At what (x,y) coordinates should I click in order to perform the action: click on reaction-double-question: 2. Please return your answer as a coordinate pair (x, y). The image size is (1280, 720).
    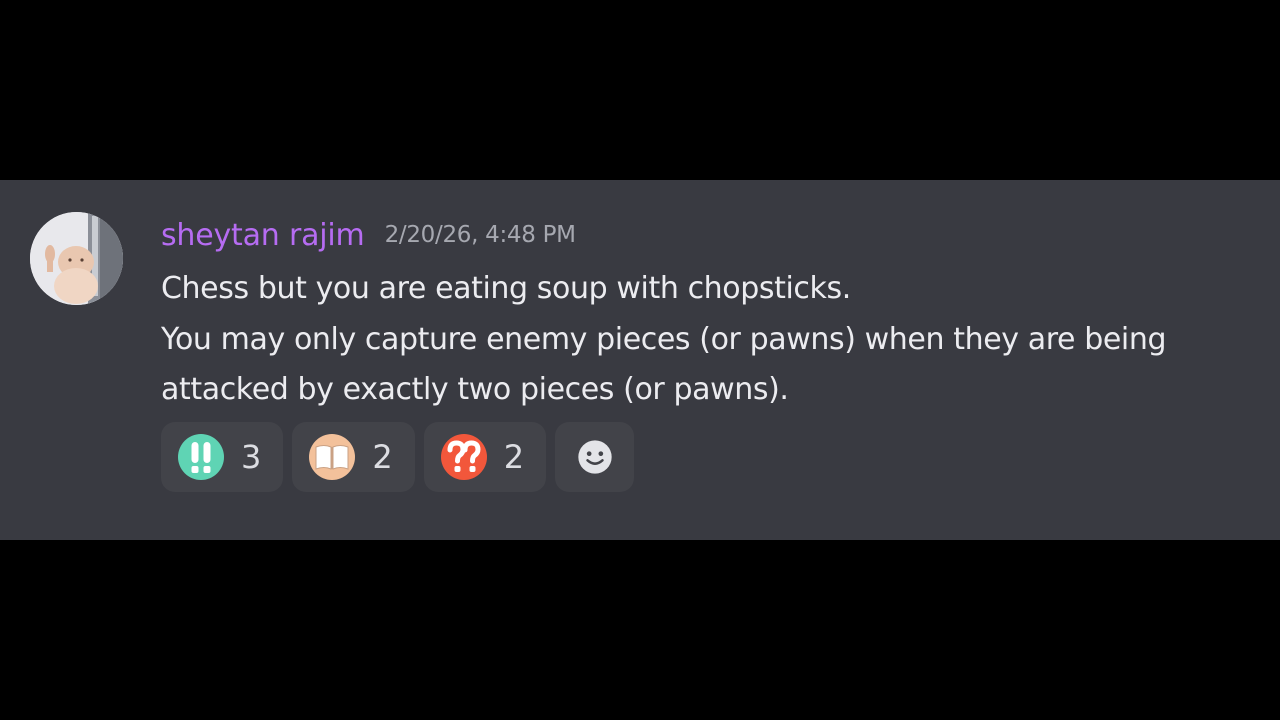
    Looking at the image, I should click on (485, 457).